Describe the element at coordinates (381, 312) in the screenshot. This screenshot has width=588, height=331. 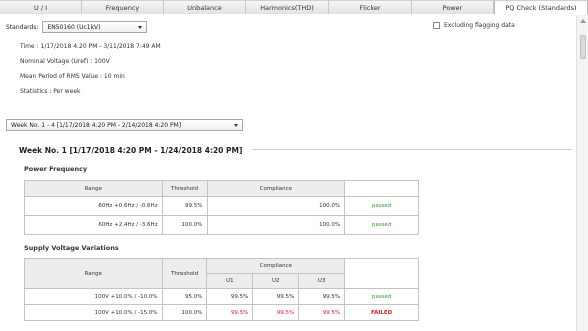
I see `status-cell: FAILED` at that location.